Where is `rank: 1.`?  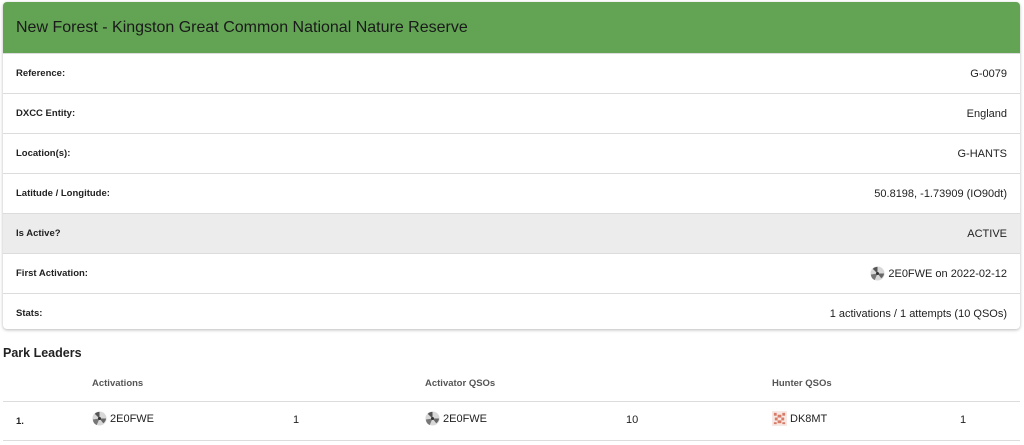 rank: 1. is located at coordinates (20, 421).